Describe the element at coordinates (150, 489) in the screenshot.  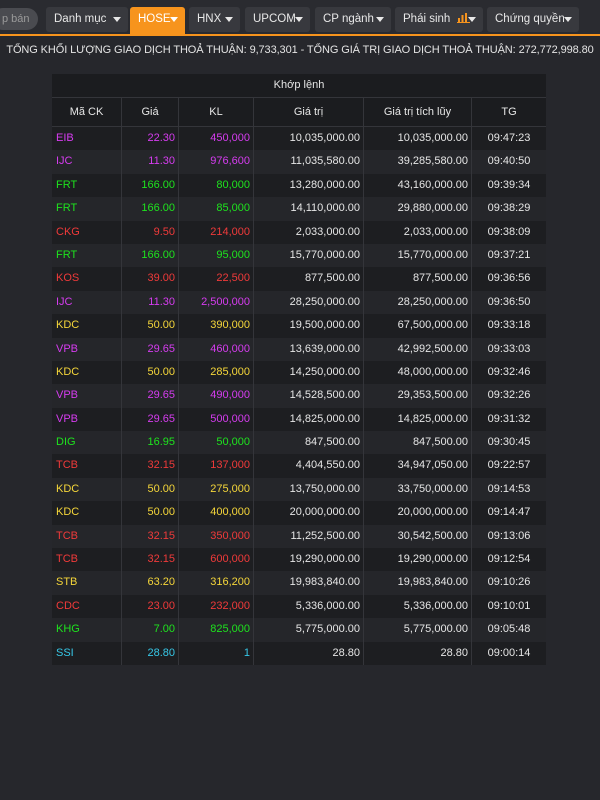
I see `price-cell: 50.00` at that location.